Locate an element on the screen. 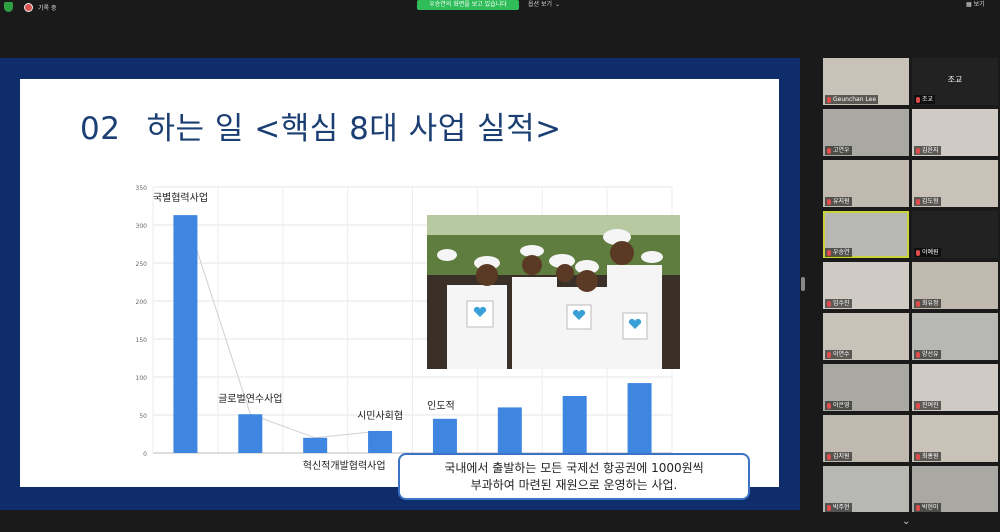  participant-name-tag: 유지원 is located at coordinates (838, 201).